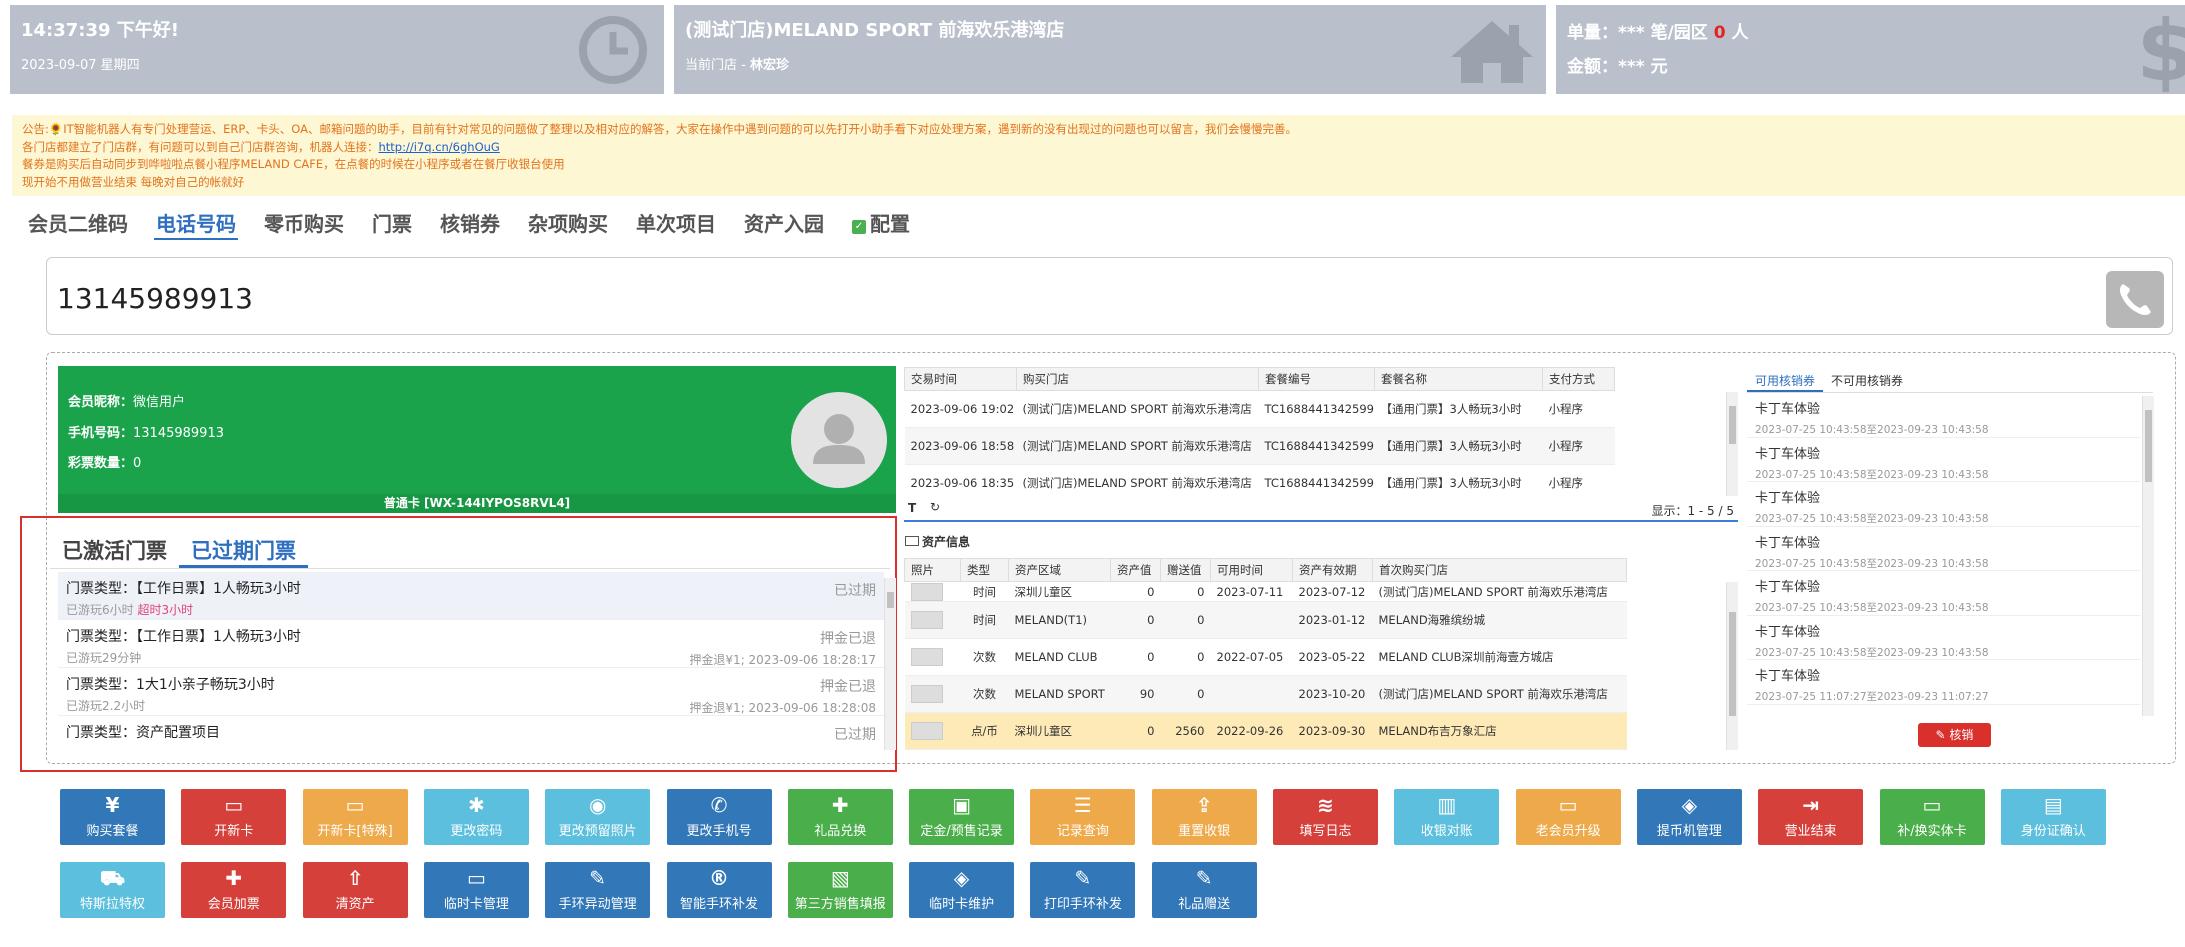 The height and width of the screenshot is (947, 2185). I want to click on new-card-button: ▭ 开新卡, so click(234, 817).